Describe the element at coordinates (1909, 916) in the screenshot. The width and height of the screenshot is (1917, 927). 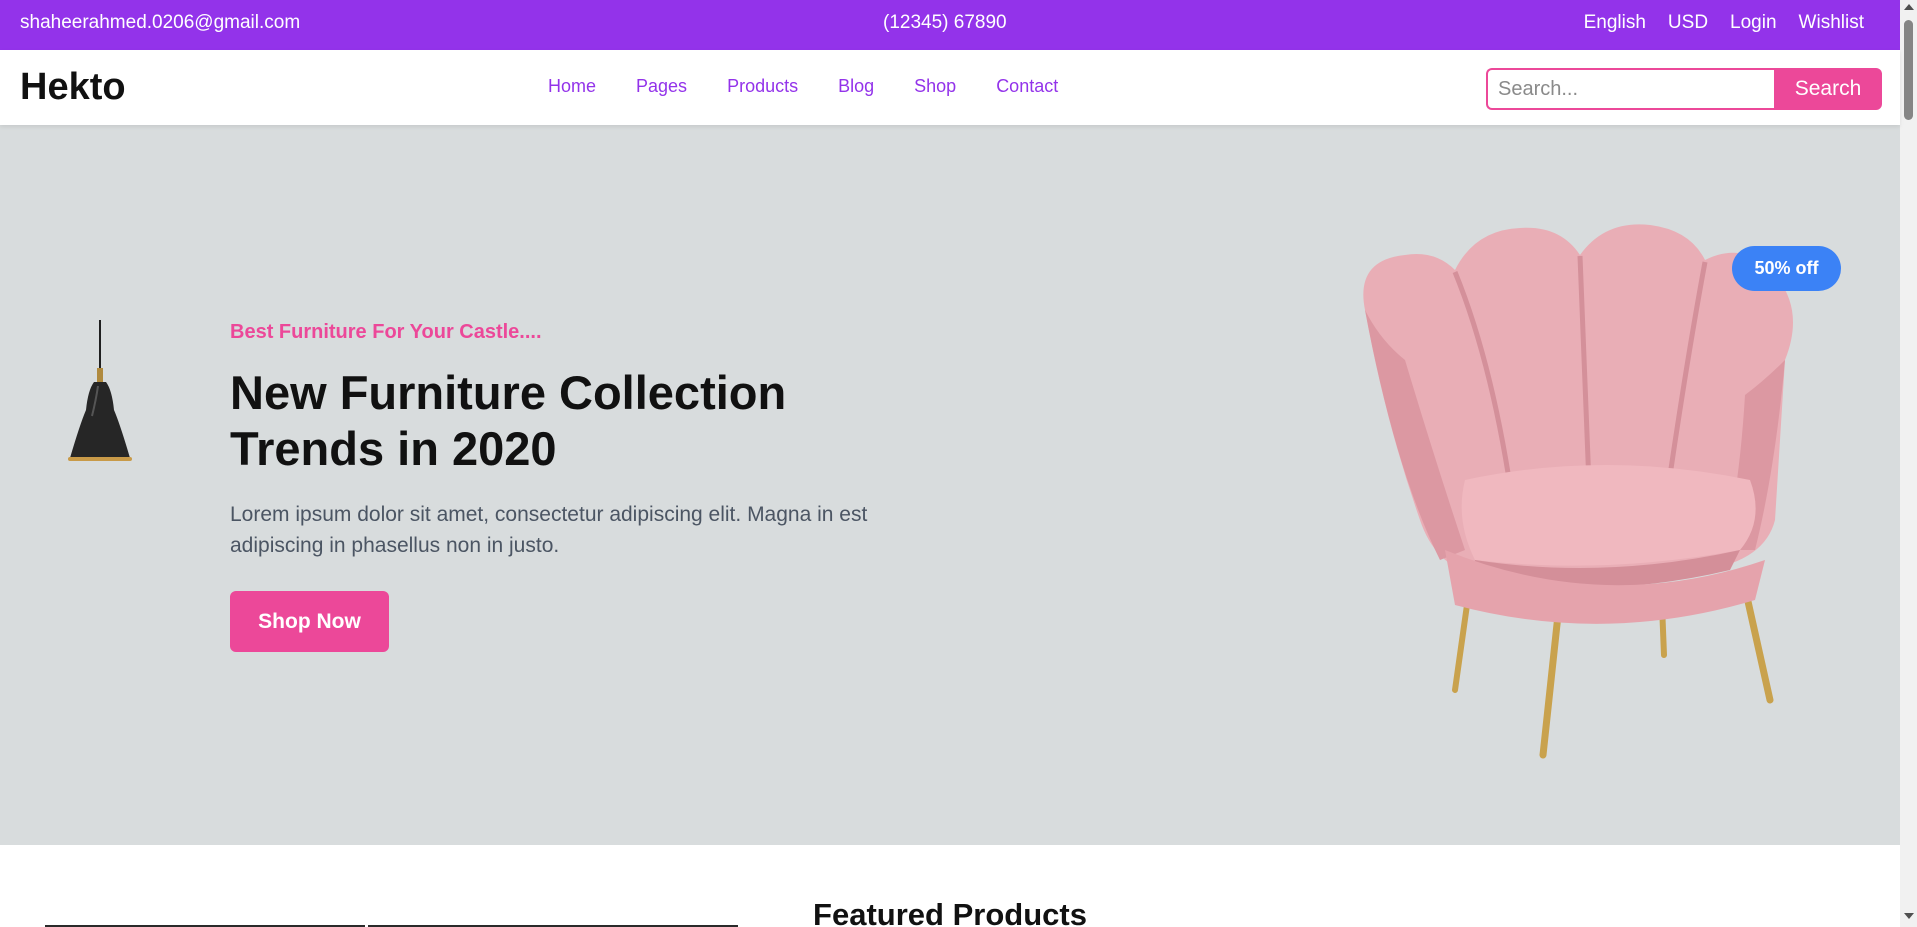
I see `scroll-down-icon` at that location.